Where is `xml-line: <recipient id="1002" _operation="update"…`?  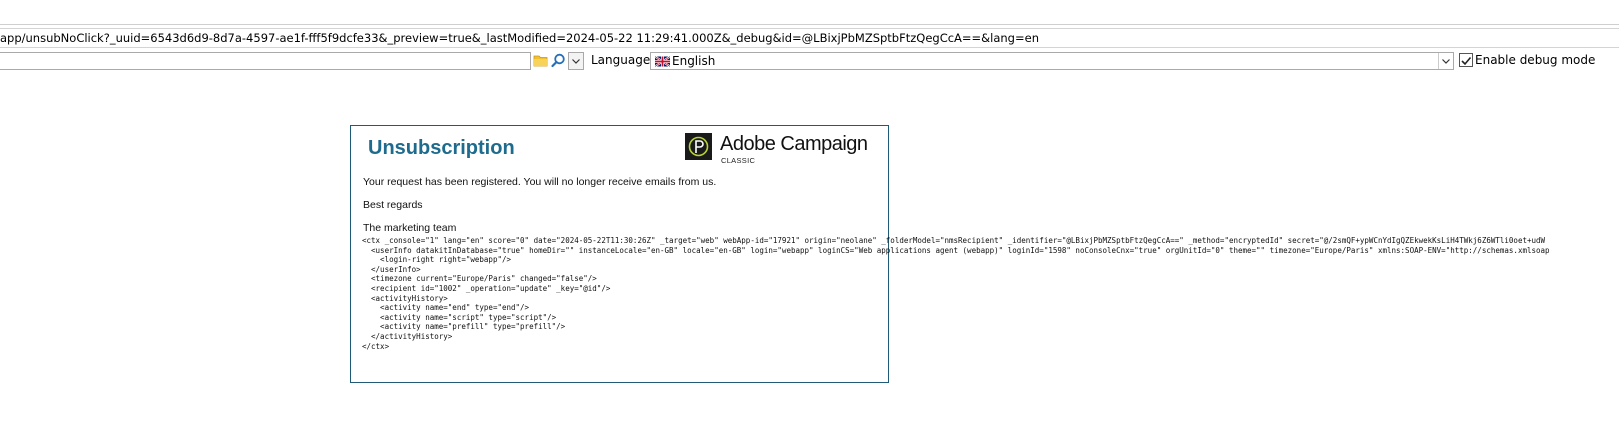
xml-line: <recipient id="1002" _operation="update"… is located at coordinates (486, 288).